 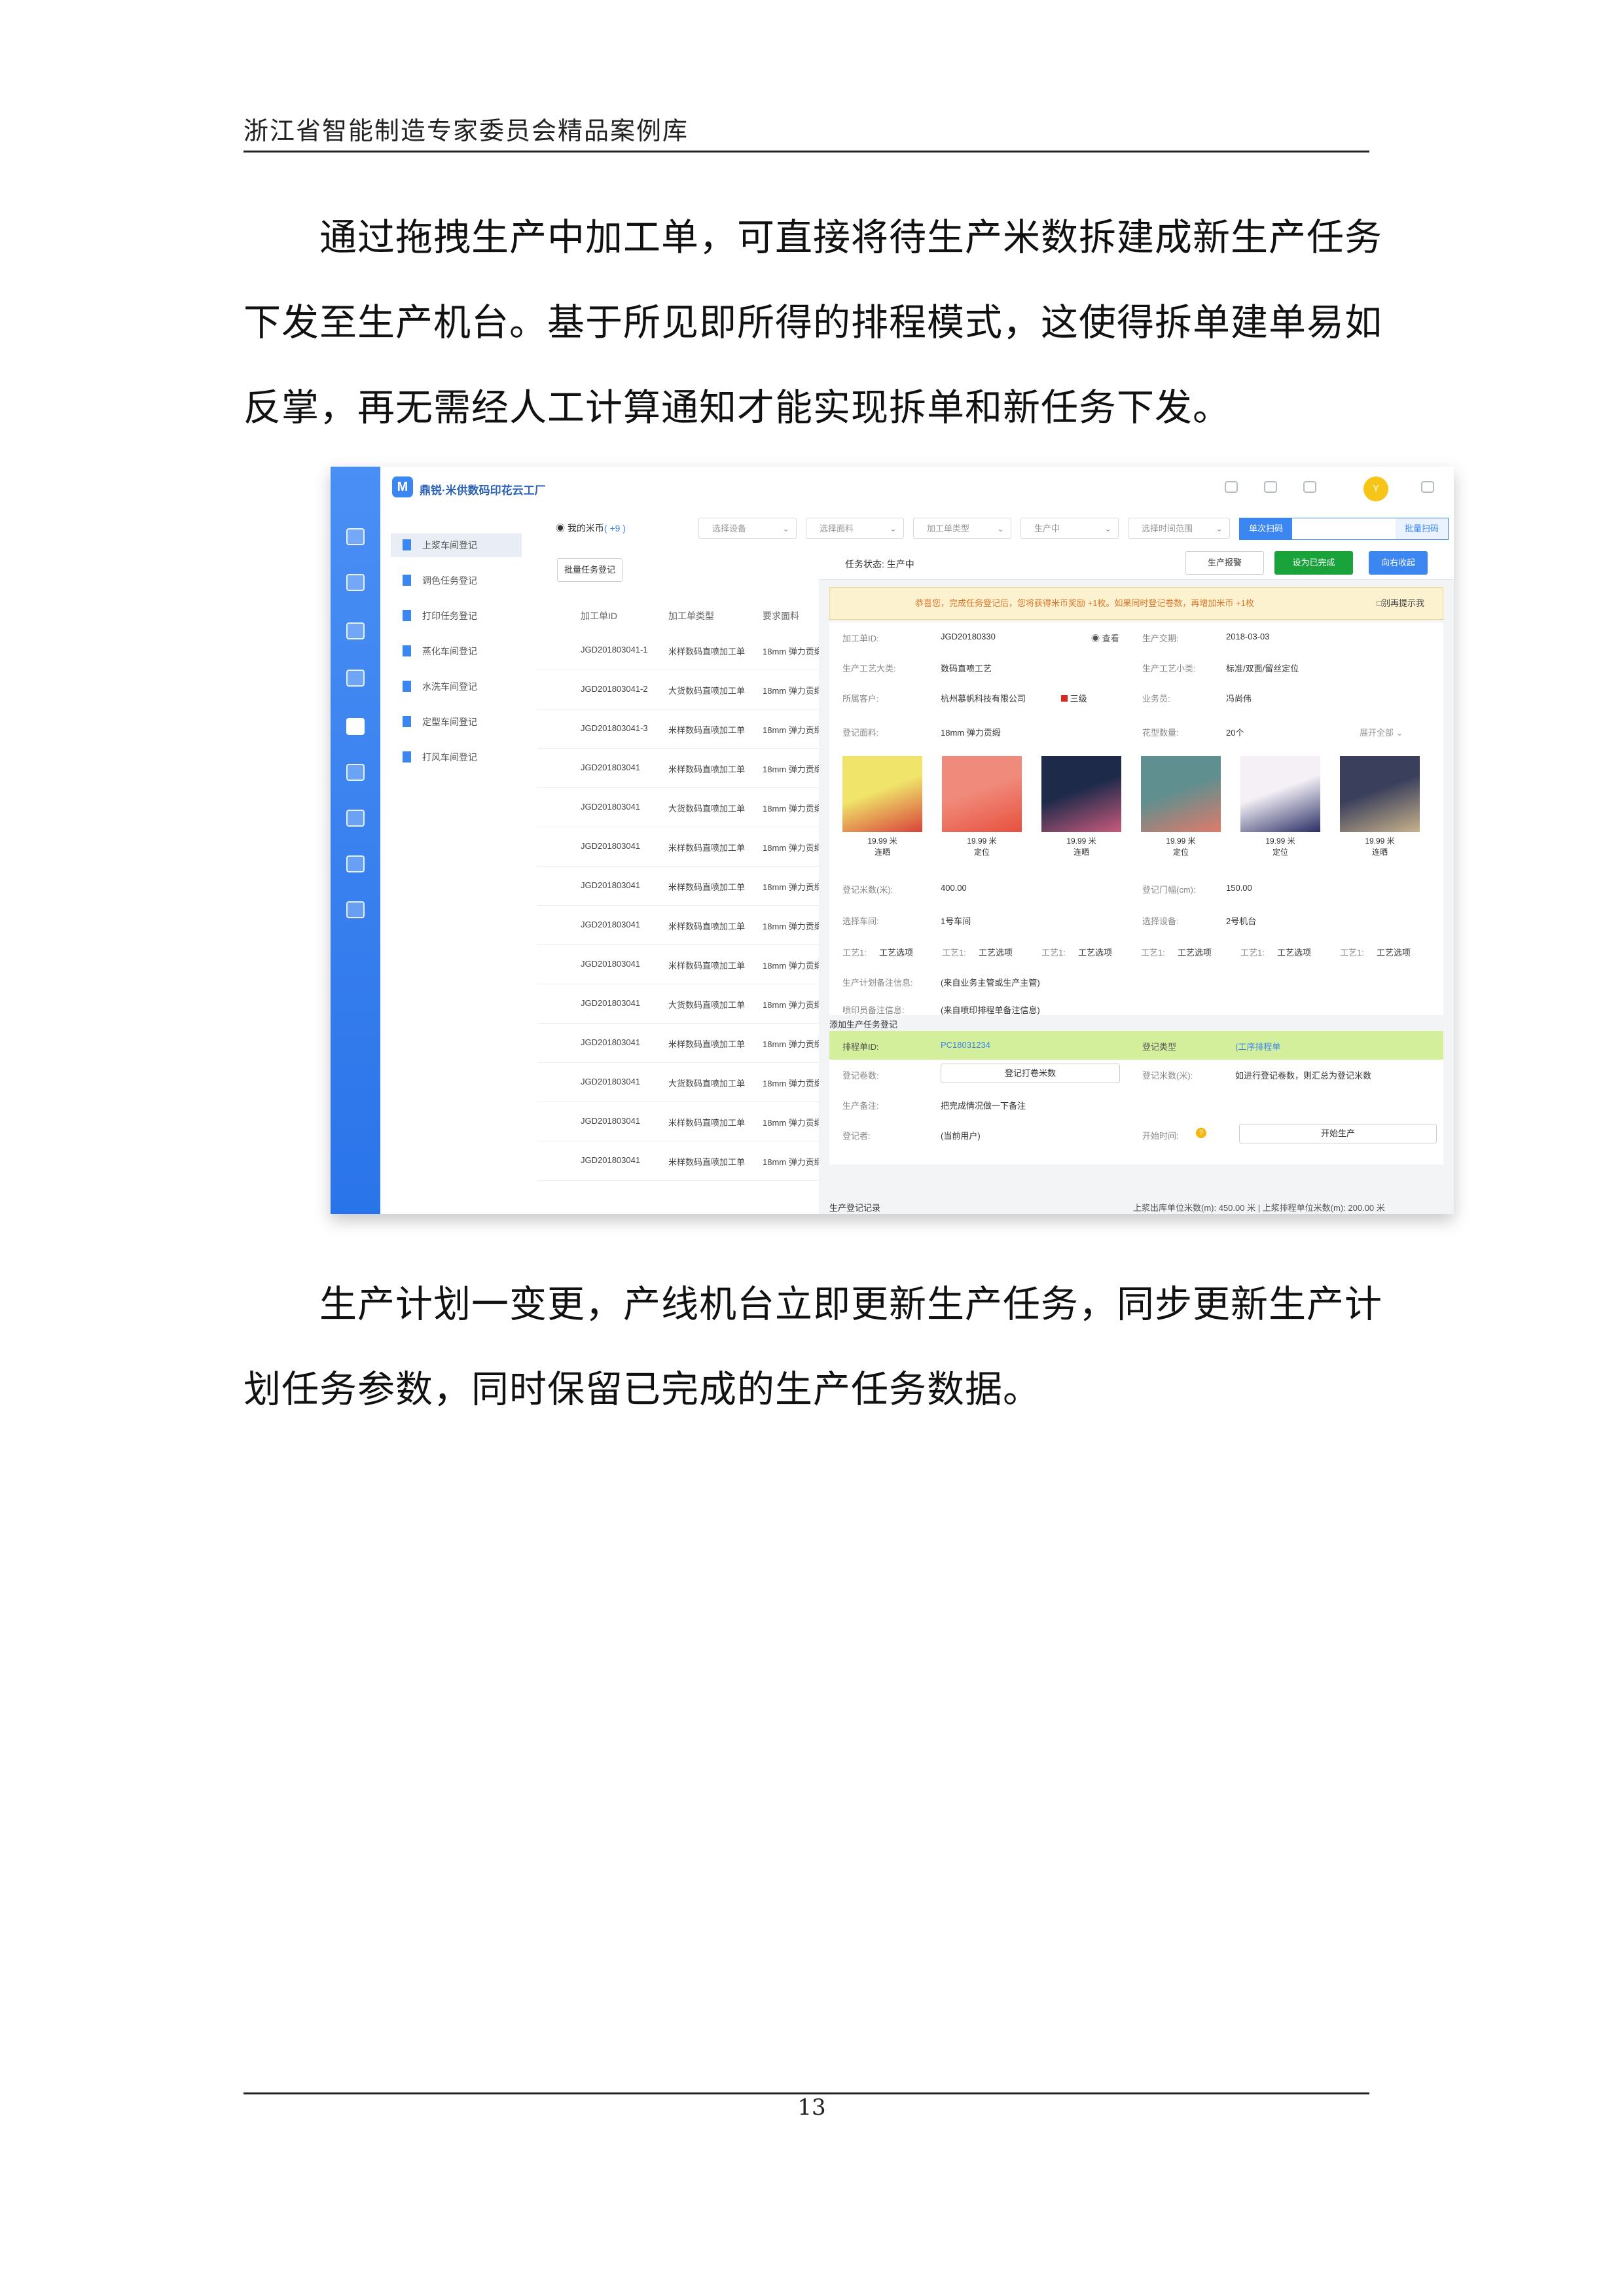 I want to click on status-select: 生产中 ⌄, so click(x=1069, y=528).